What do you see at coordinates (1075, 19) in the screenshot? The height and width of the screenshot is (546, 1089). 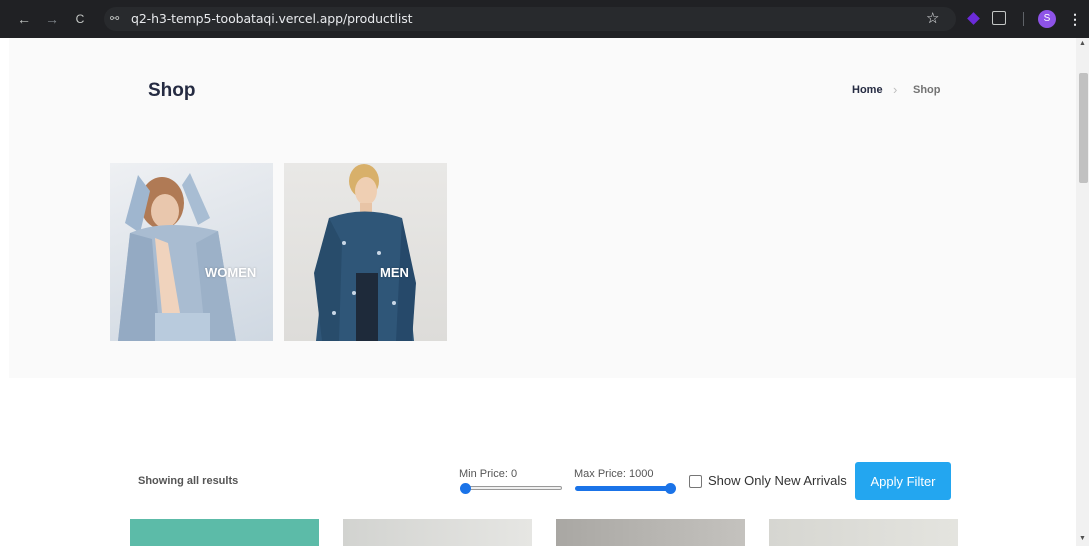 I see `browser-menu-icon: ⋮` at bounding box center [1075, 19].